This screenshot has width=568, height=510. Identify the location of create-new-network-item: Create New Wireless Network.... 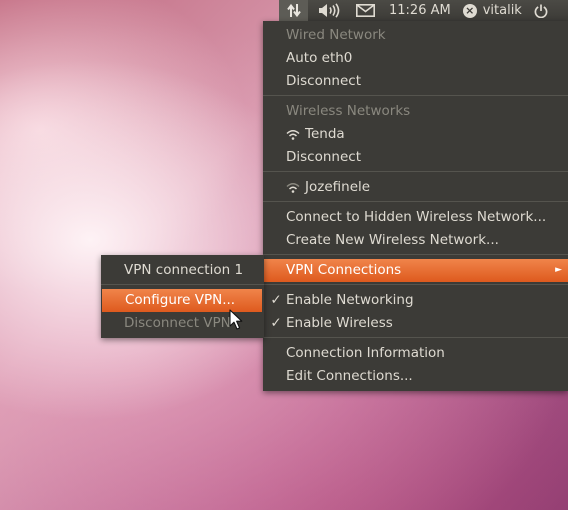
(415, 240).